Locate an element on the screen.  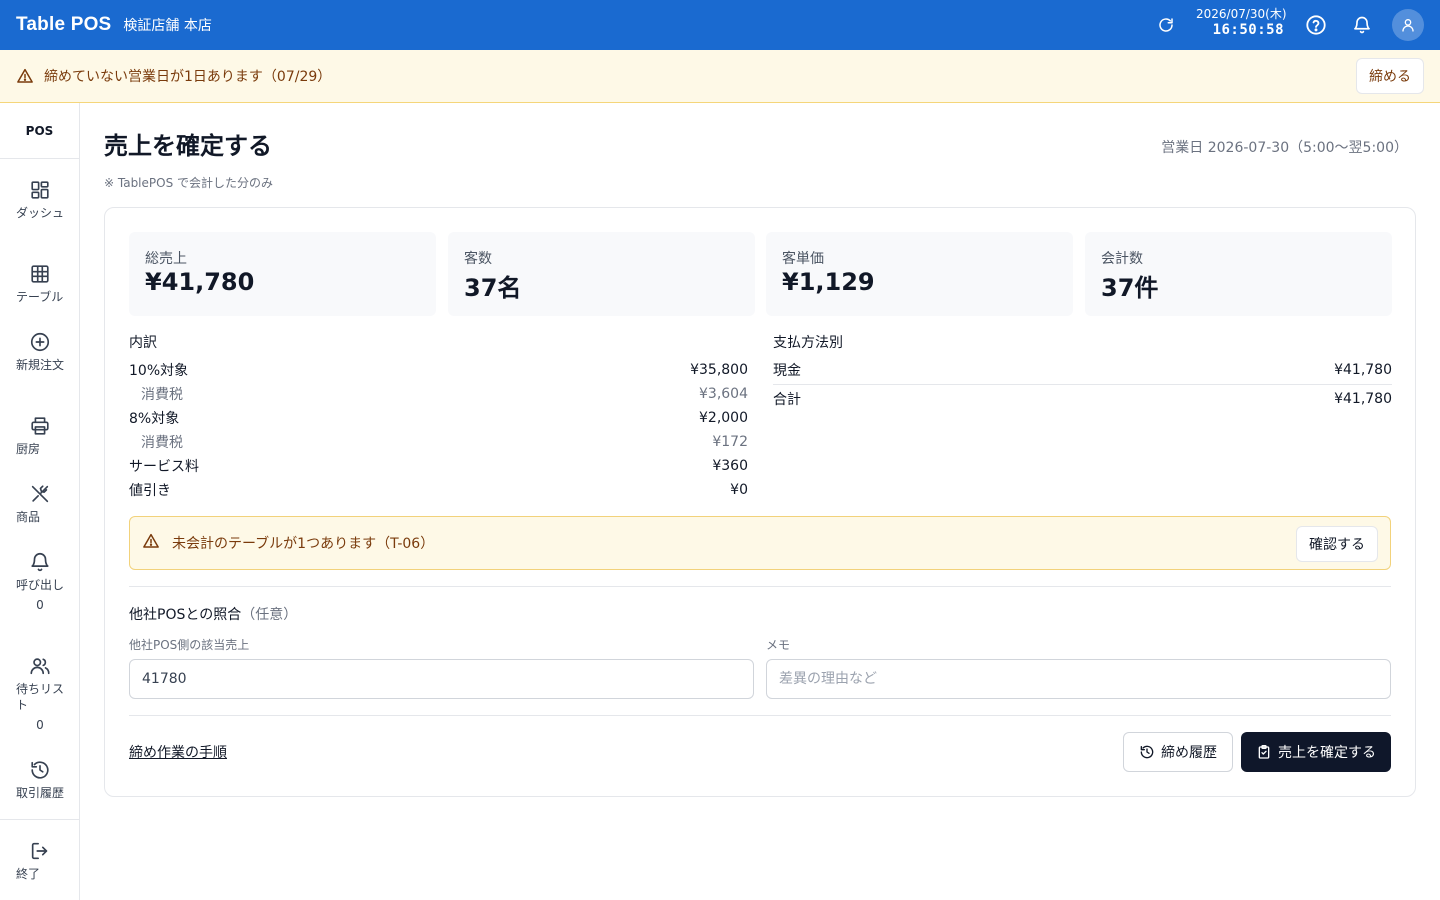
stat-value: ¥1,129 is located at coordinates (828, 282).